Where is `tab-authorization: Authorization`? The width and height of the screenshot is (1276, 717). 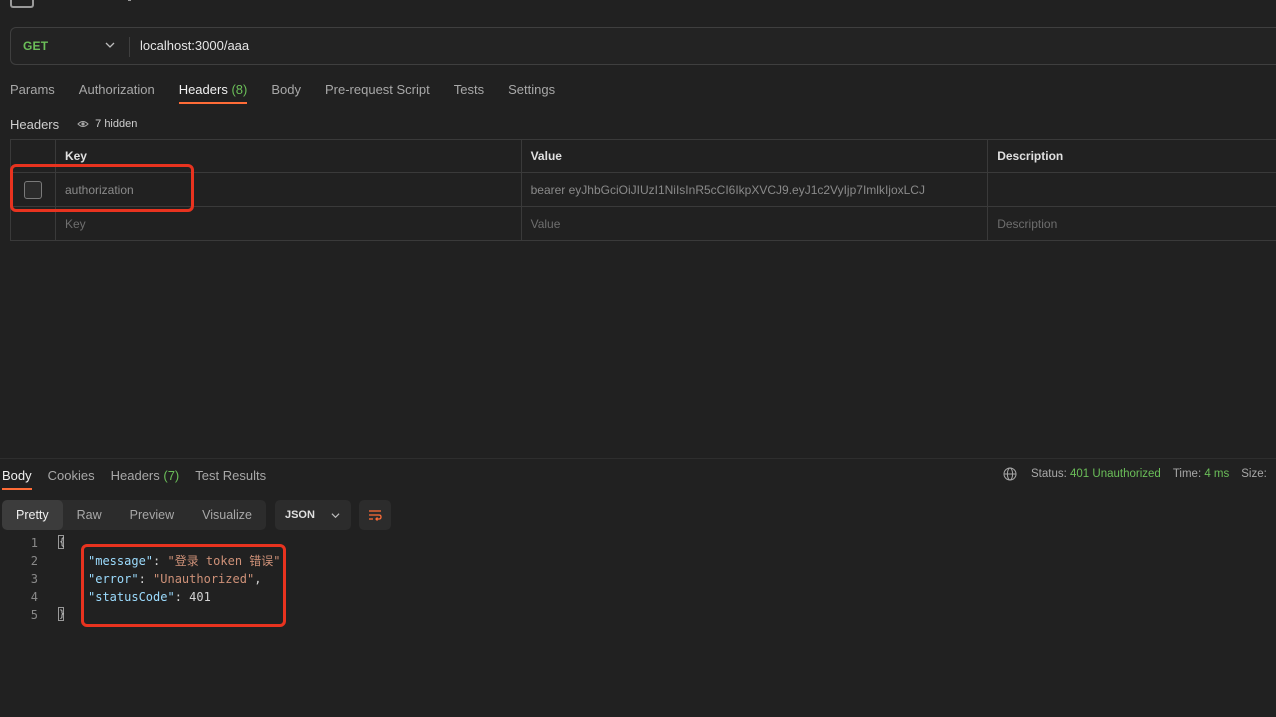 tab-authorization: Authorization is located at coordinates (117, 92).